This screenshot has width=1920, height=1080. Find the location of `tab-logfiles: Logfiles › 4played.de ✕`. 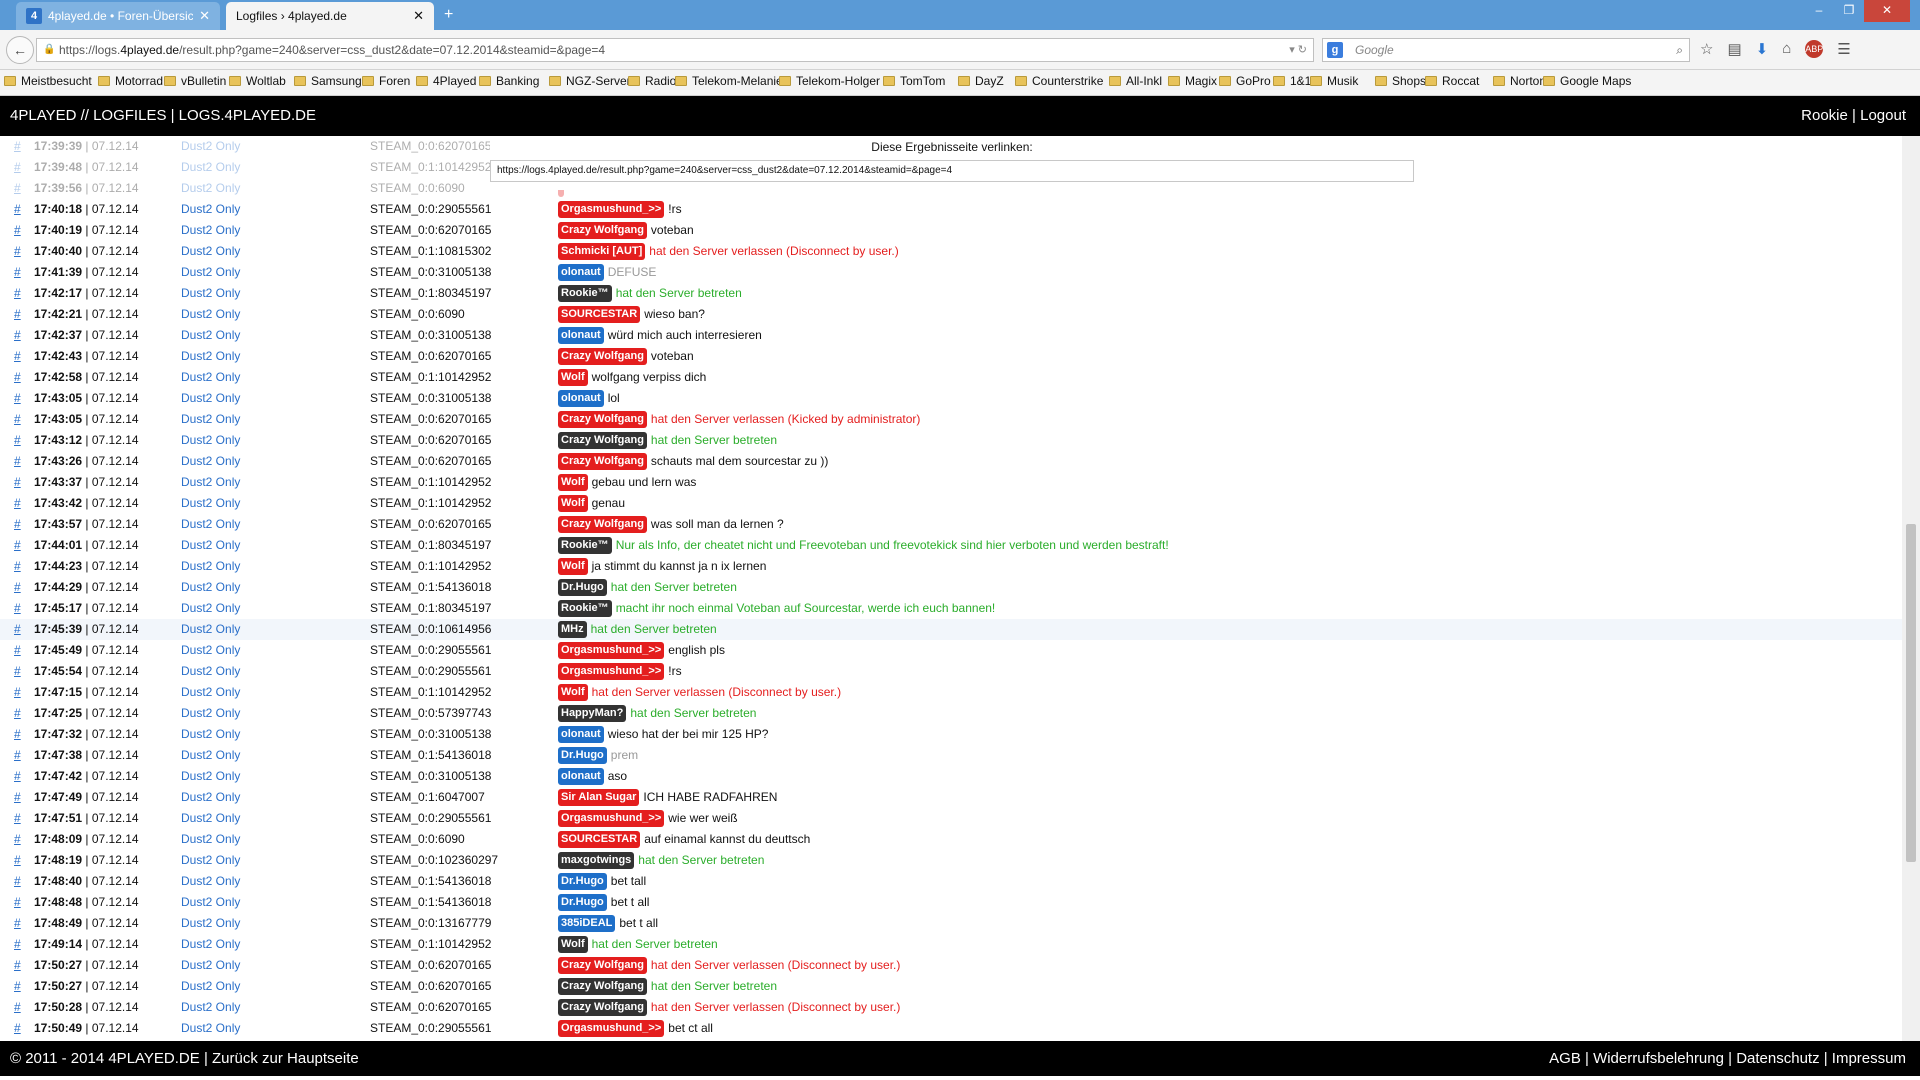

tab-logfiles: Logfiles › 4played.de ✕ is located at coordinates (330, 16).